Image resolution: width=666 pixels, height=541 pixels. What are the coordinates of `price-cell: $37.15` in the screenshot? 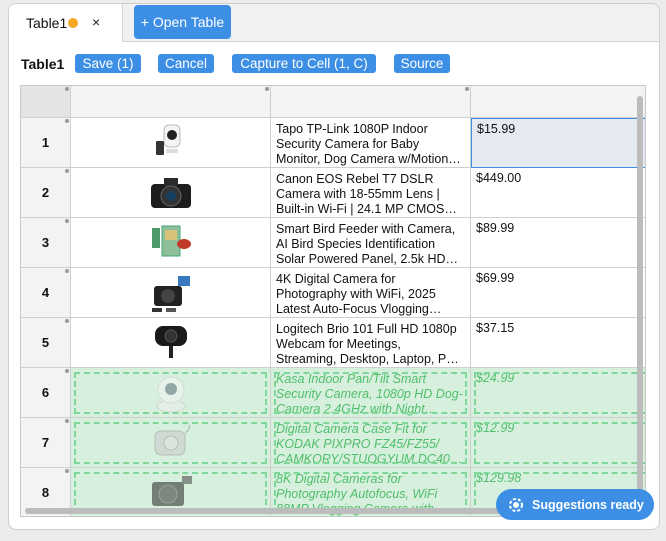 It's located at (558, 343).